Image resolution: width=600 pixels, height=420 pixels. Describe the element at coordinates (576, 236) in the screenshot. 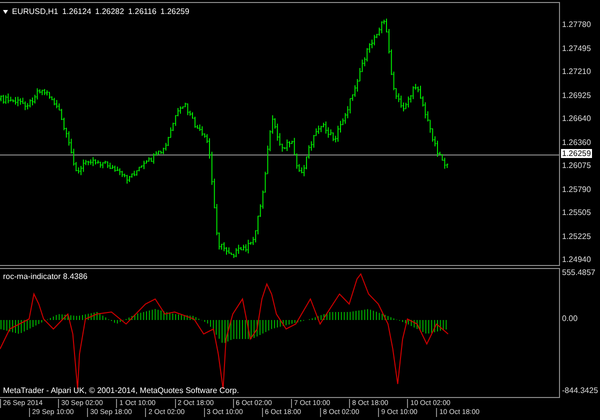

I see `price-axis-label: 1.25225` at that location.